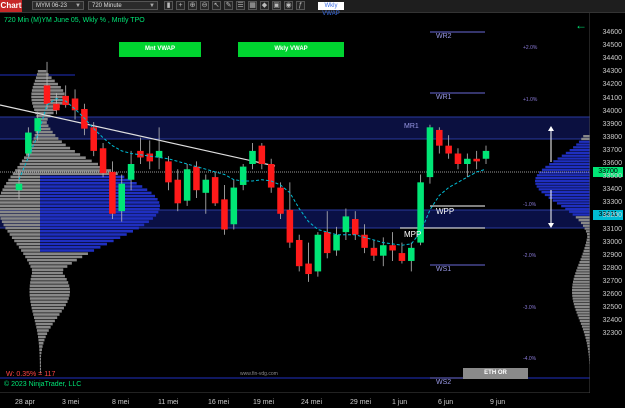 The height and width of the screenshot is (408, 625). I want to click on interval-select: 720 Minute ▼, so click(123, 5).